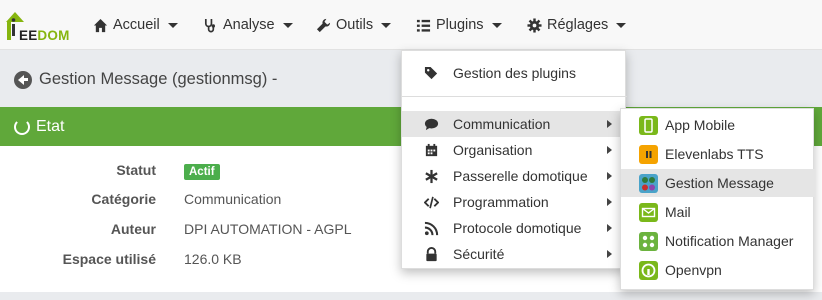 This screenshot has height=300, width=822. I want to click on nav-accueil: Accueil, so click(135, 25).